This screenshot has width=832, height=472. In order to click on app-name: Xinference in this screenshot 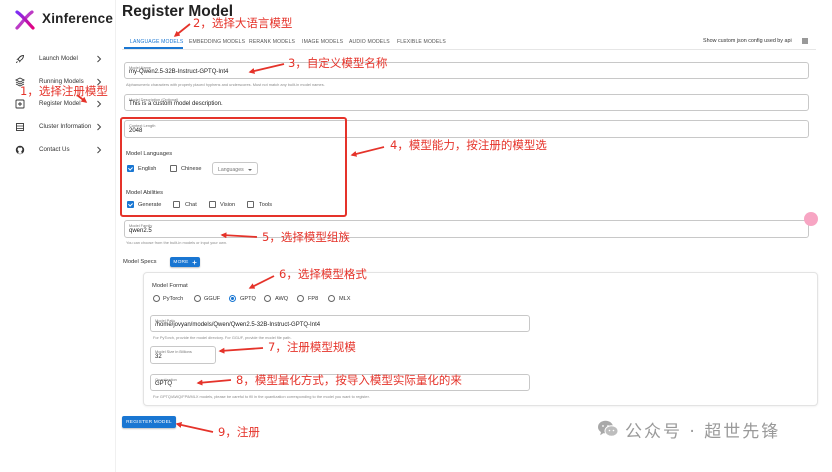, I will do `click(78, 18)`.